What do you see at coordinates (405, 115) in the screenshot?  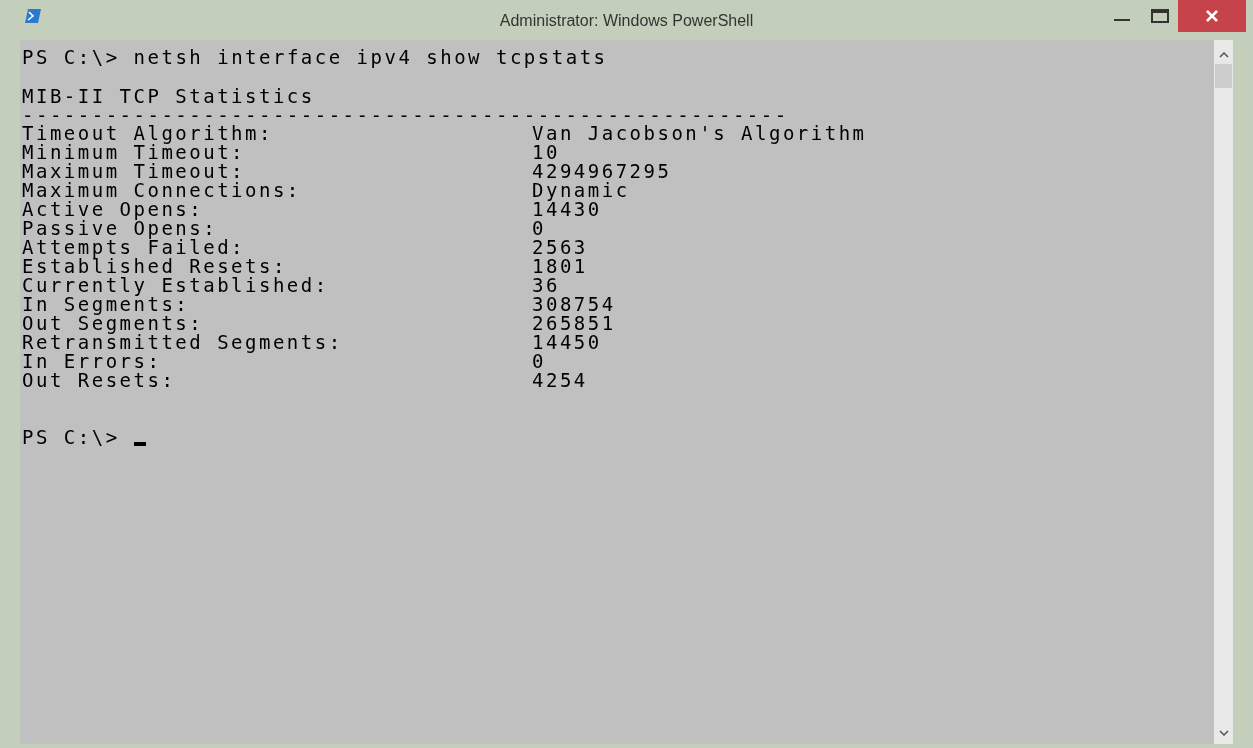 I see `dashed-rule-text: -------------------------------------------------------` at bounding box center [405, 115].